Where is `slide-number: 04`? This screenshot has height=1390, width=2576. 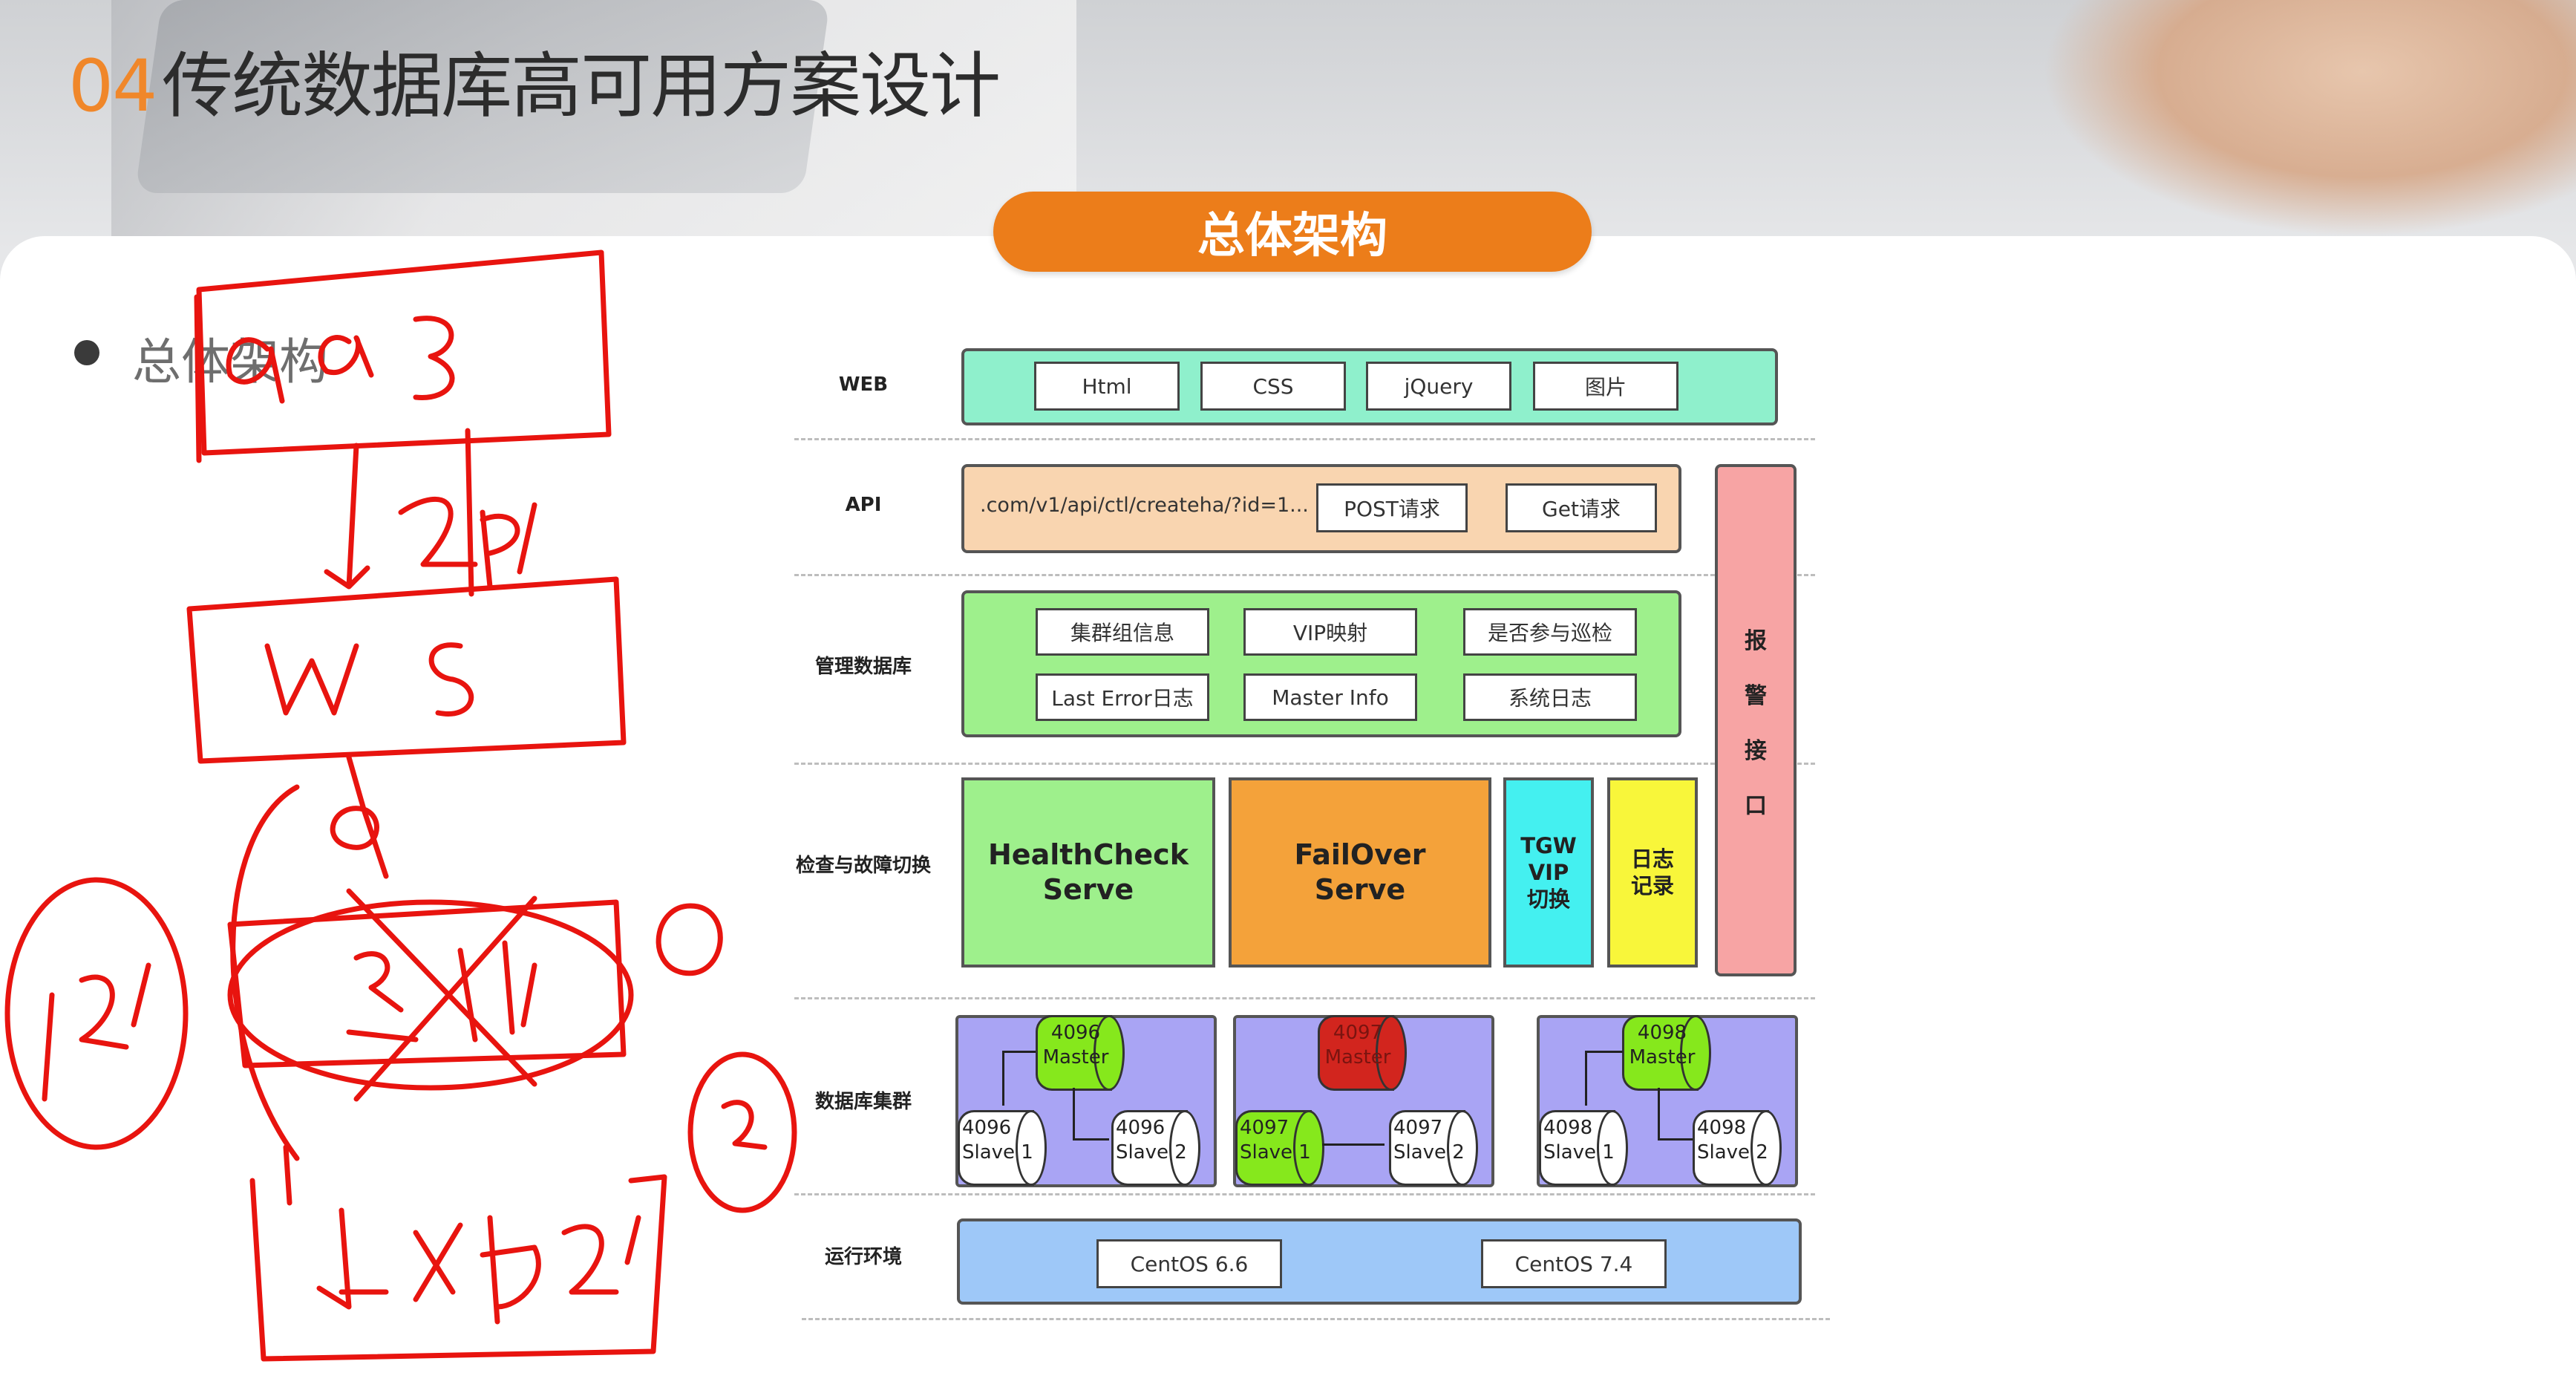 slide-number: 04 is located at coordinates (113, 86).